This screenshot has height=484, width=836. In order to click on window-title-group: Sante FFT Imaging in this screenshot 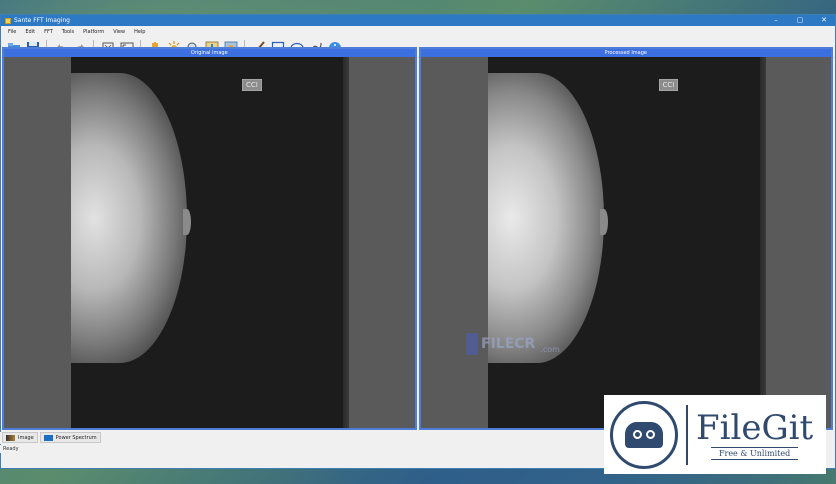, I will do `click(37, 20)`.